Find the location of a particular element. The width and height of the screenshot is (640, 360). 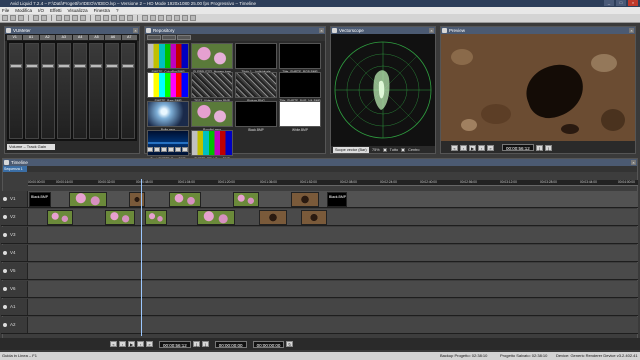

menu-effects: Effetti is located at coordinates (55, 10).